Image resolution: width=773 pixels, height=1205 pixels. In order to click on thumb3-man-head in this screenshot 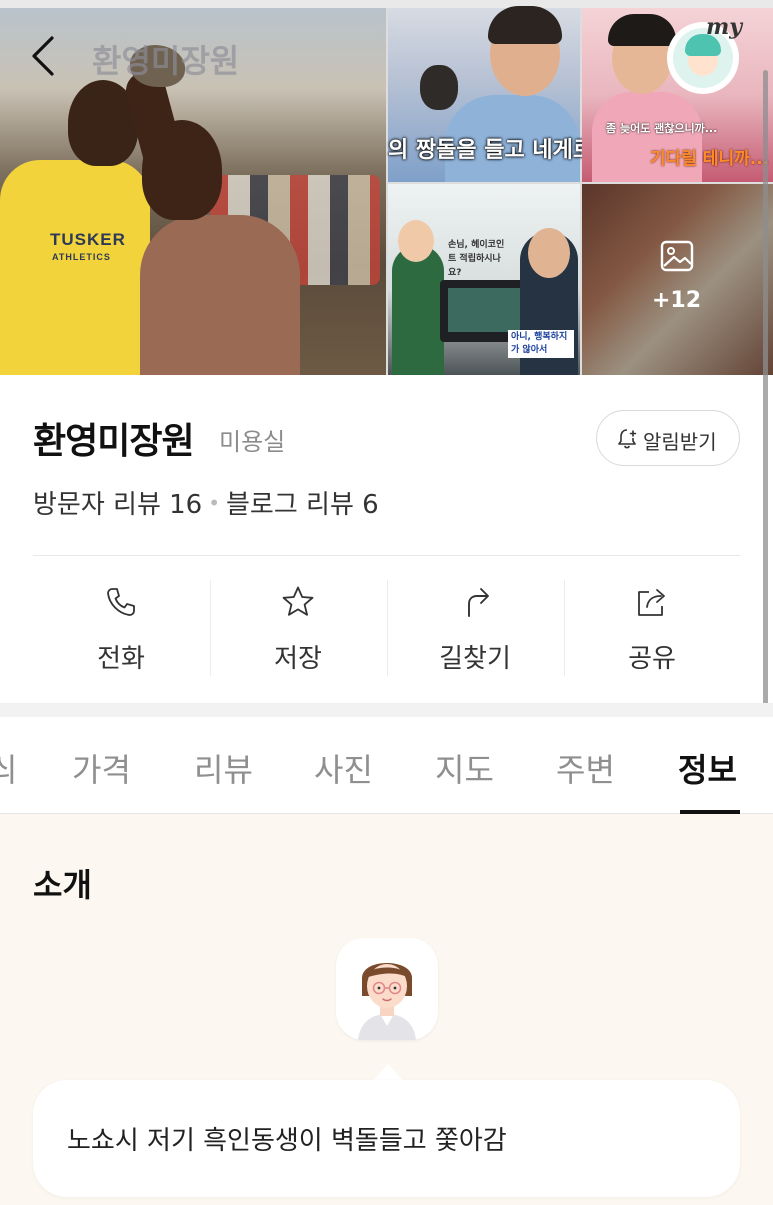, I will do `click(549, 253)`.